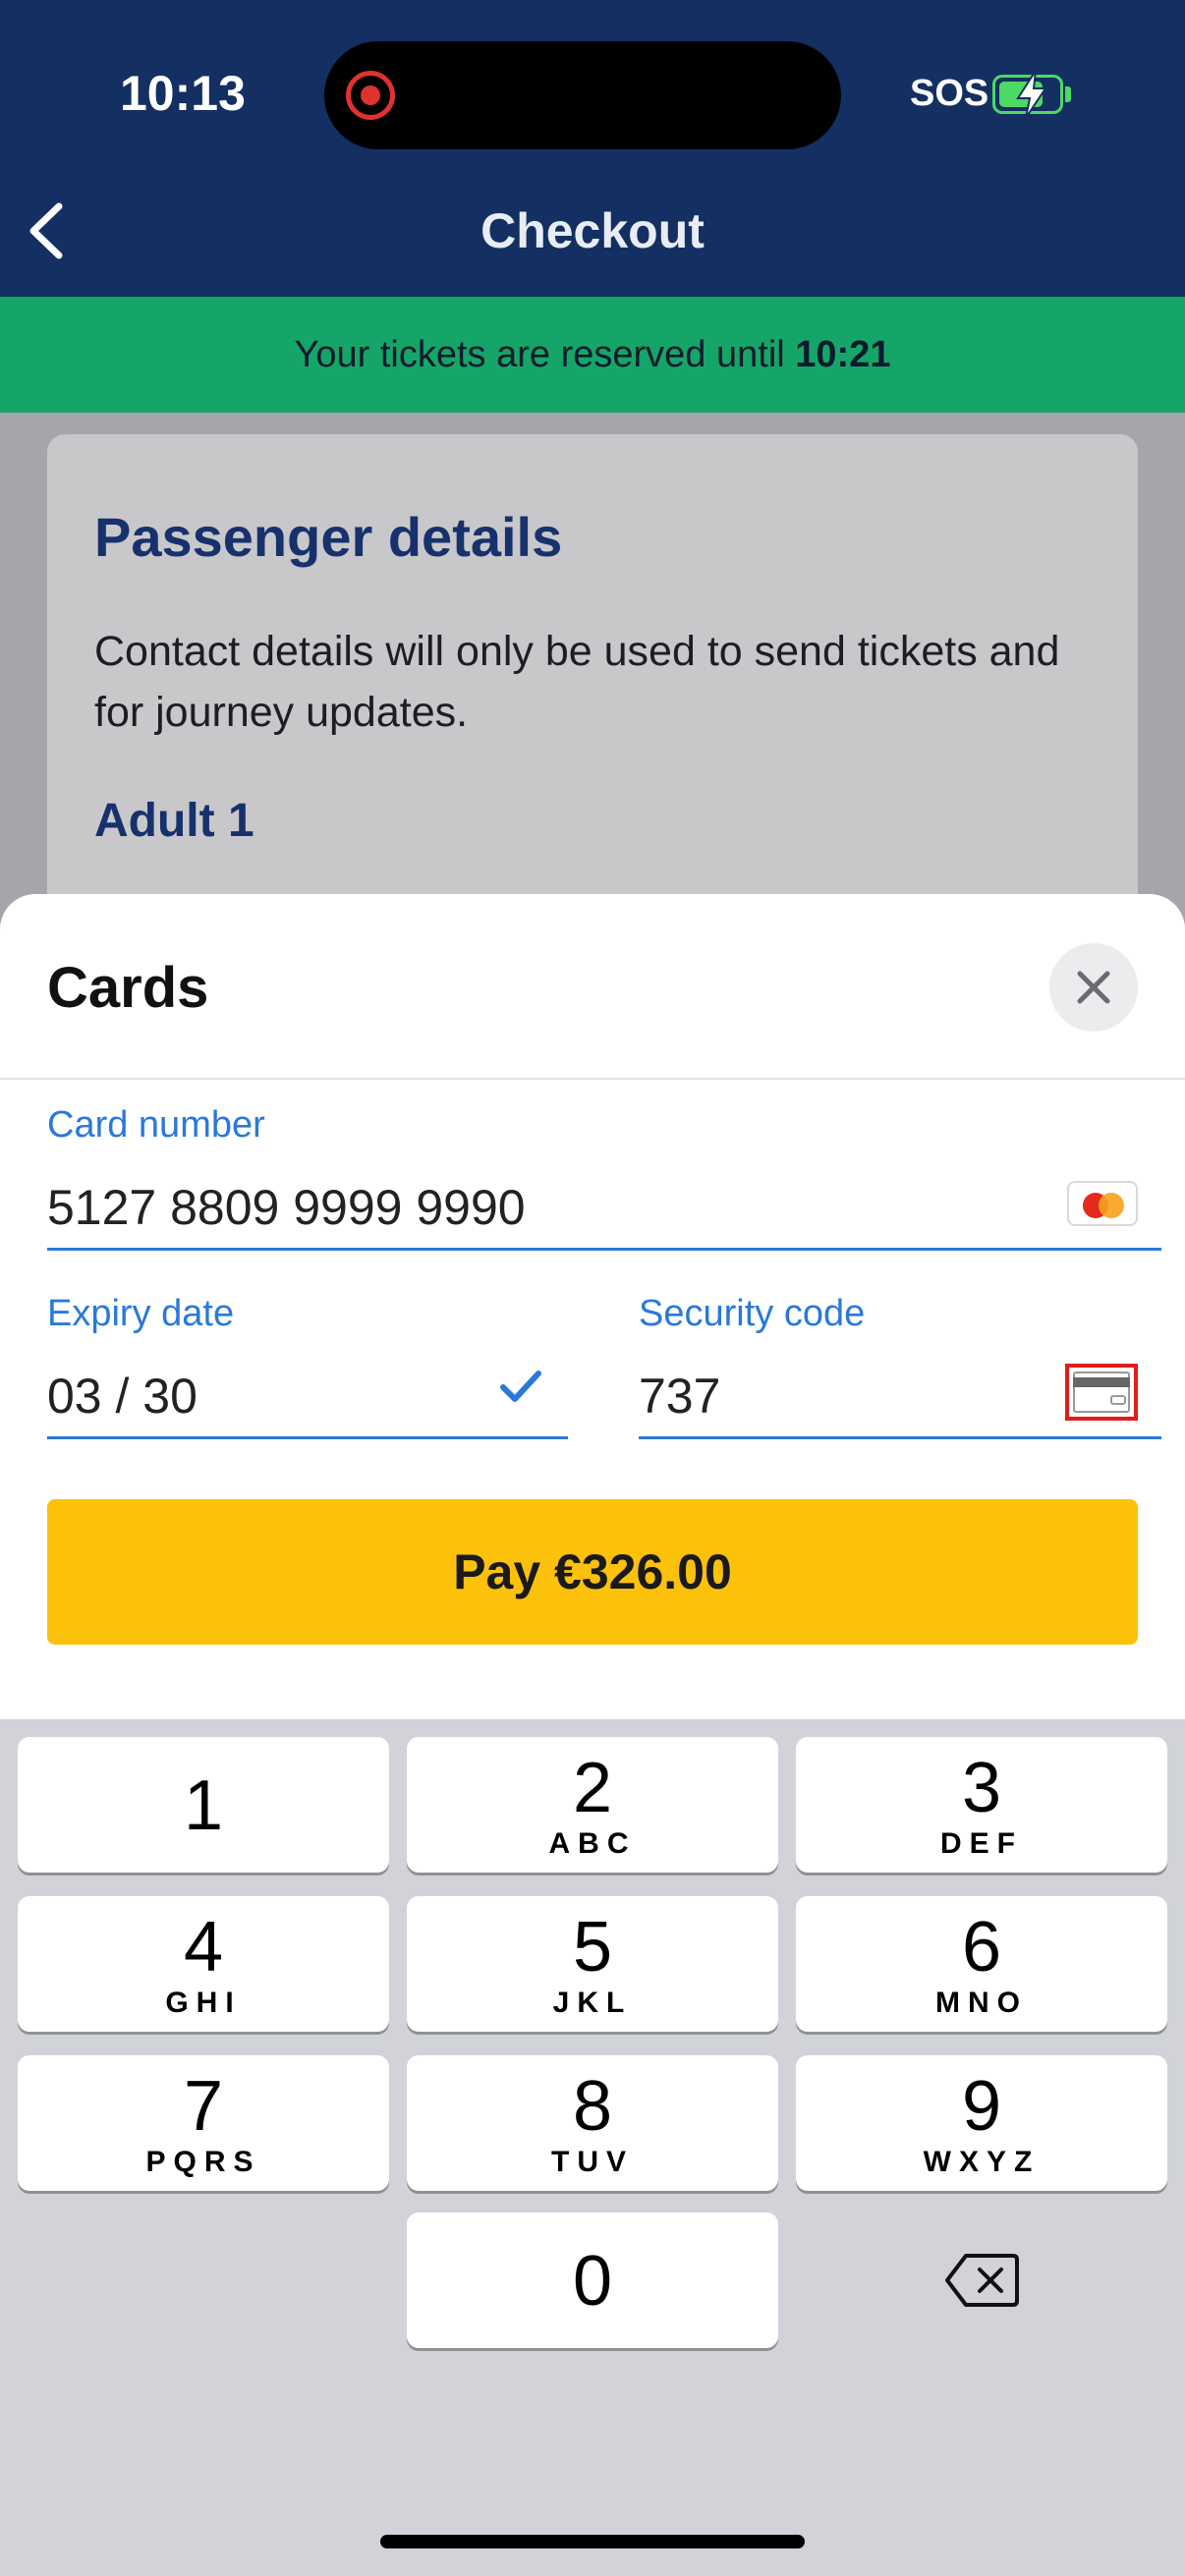  I want to click on key-9: 9 WXYZ, so click(982, 2123).